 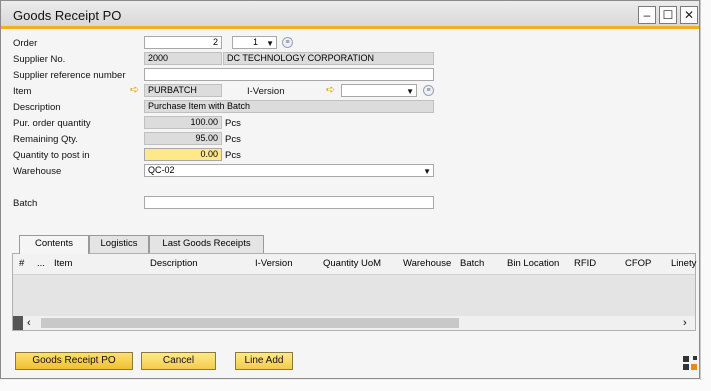 What do you see at coordinates (233, 139) in the screenshot?
I see `remaining-unit: Pcs` at bounding box center [233, 139].